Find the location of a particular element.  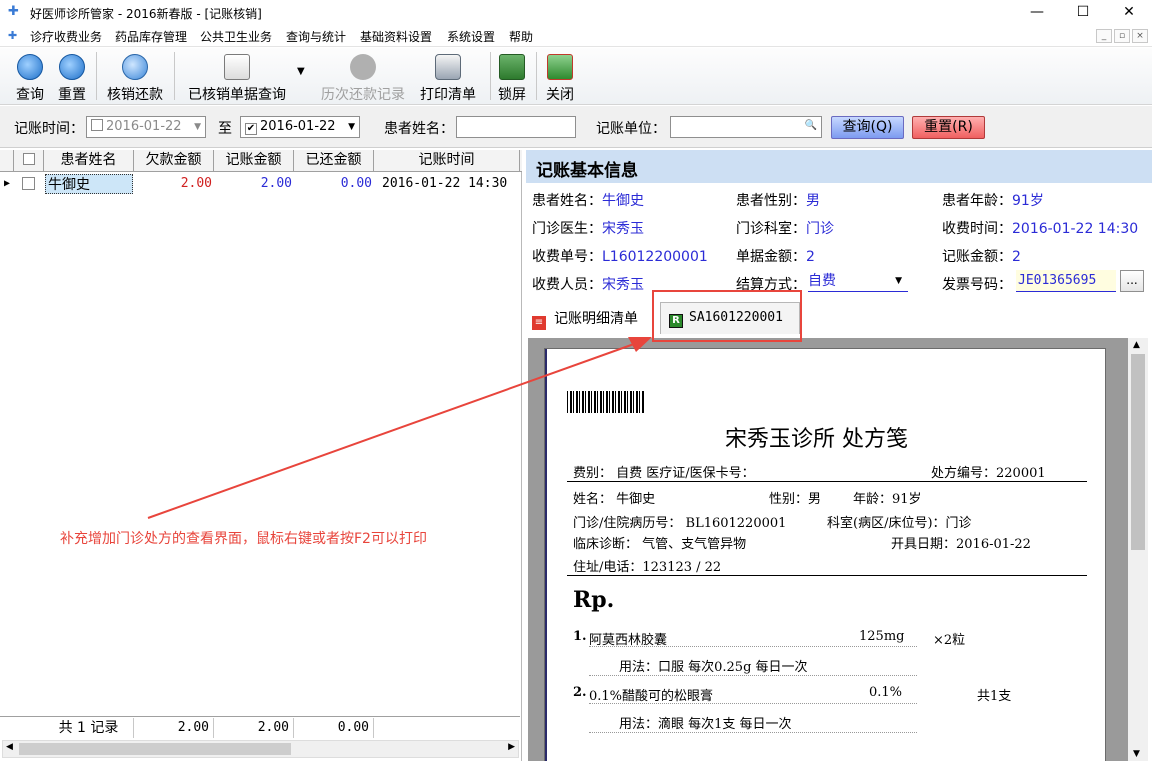

patient-name-label: 患者姓名： is located at coordinates (419, 129).